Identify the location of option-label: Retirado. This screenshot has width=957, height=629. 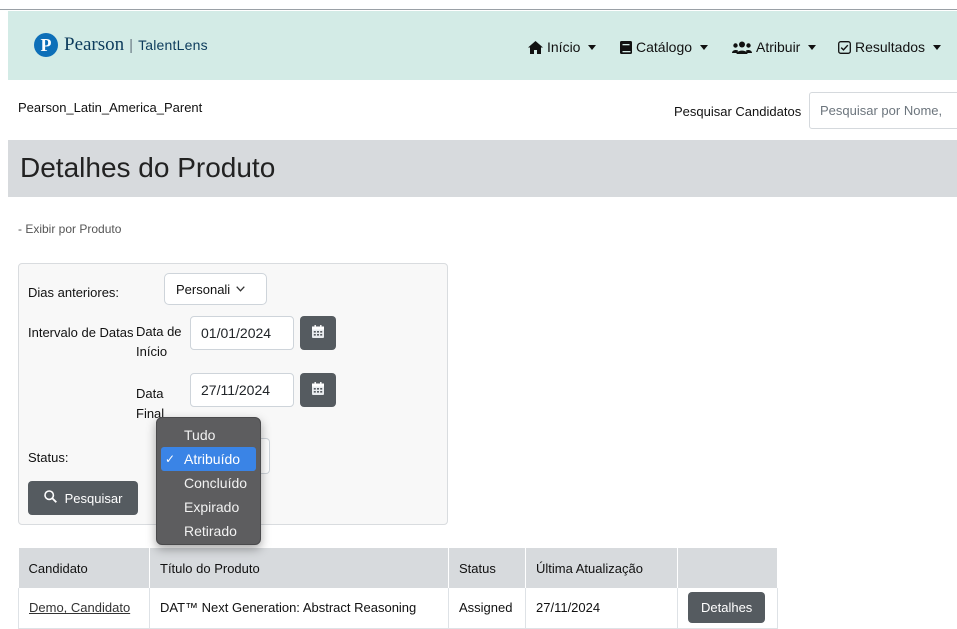
(210, 531).